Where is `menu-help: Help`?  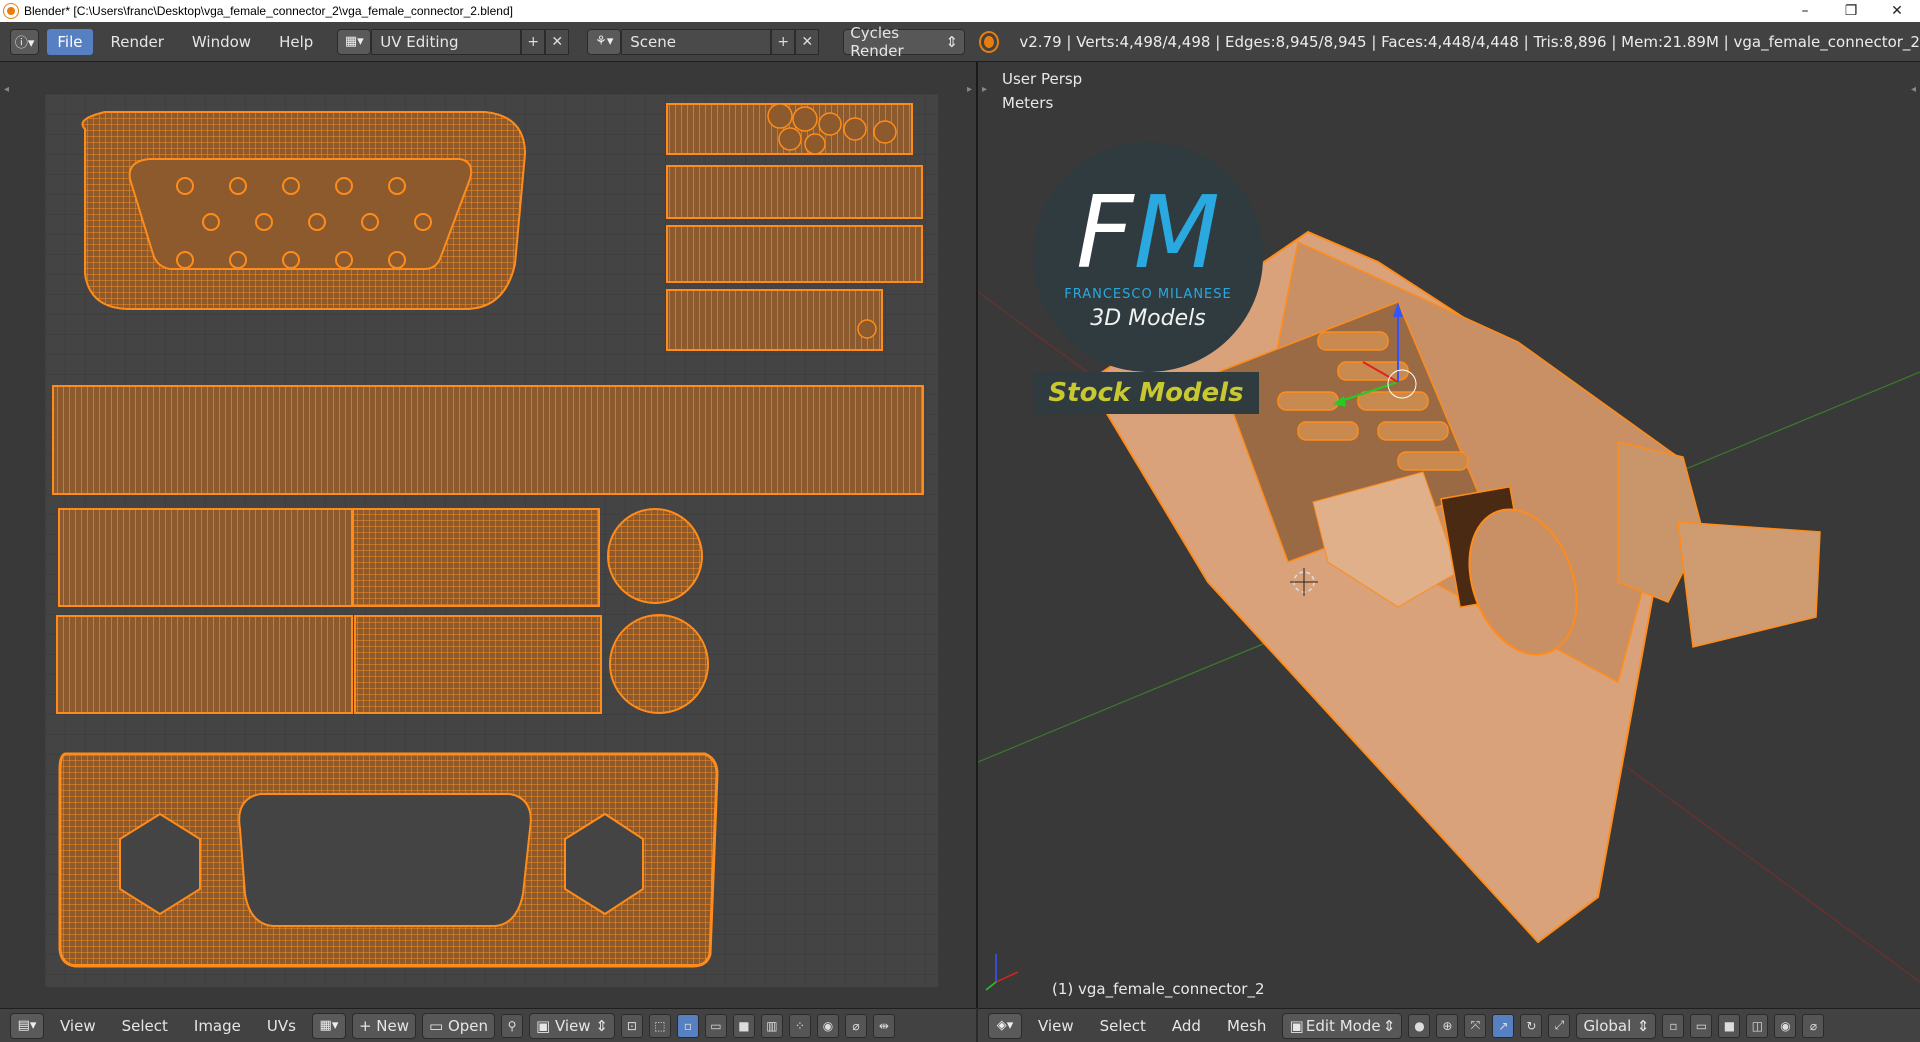
menu-help: Help is located at coordinates (296, 42).